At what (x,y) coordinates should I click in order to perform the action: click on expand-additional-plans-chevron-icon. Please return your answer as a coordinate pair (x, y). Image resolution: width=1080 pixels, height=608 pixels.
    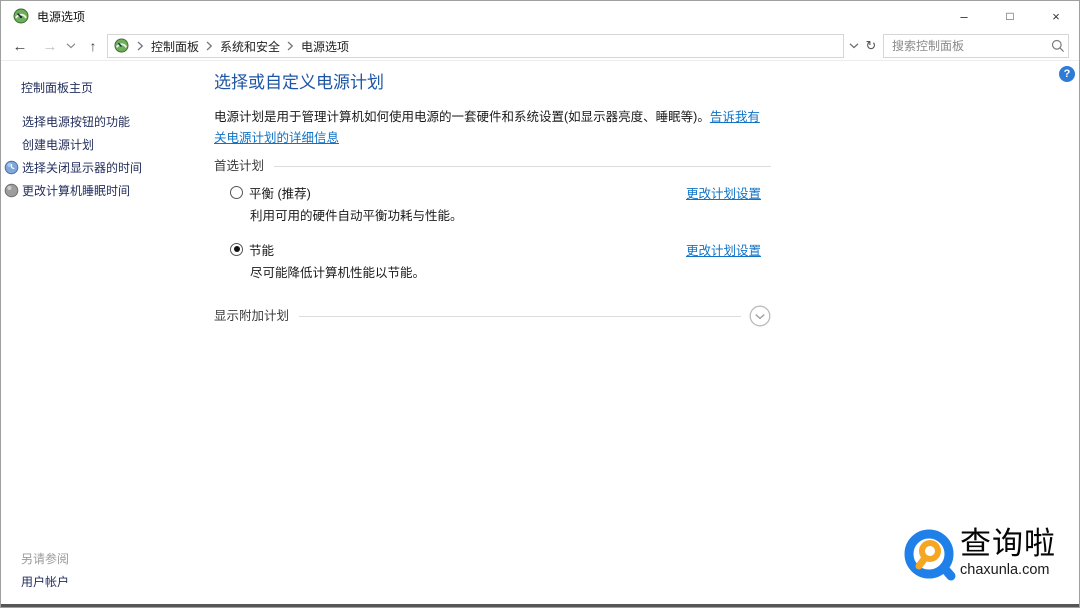
    Looking at the image, I should click on (760, 316).